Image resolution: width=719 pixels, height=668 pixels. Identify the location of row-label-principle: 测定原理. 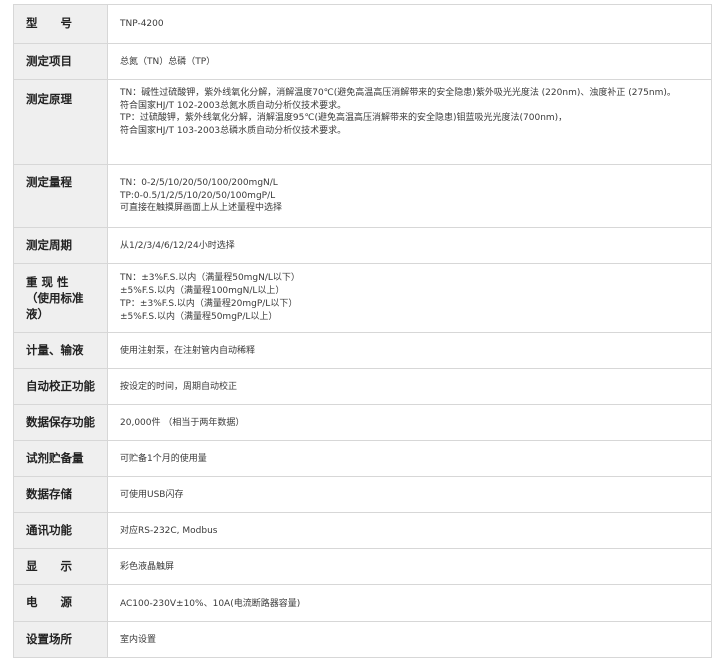
(60, 122).